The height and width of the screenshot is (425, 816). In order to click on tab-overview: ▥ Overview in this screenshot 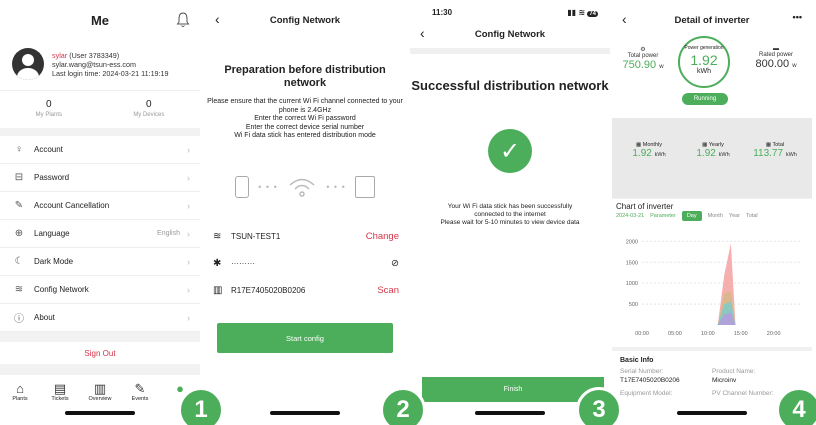, I will do `click(100, 403)`.